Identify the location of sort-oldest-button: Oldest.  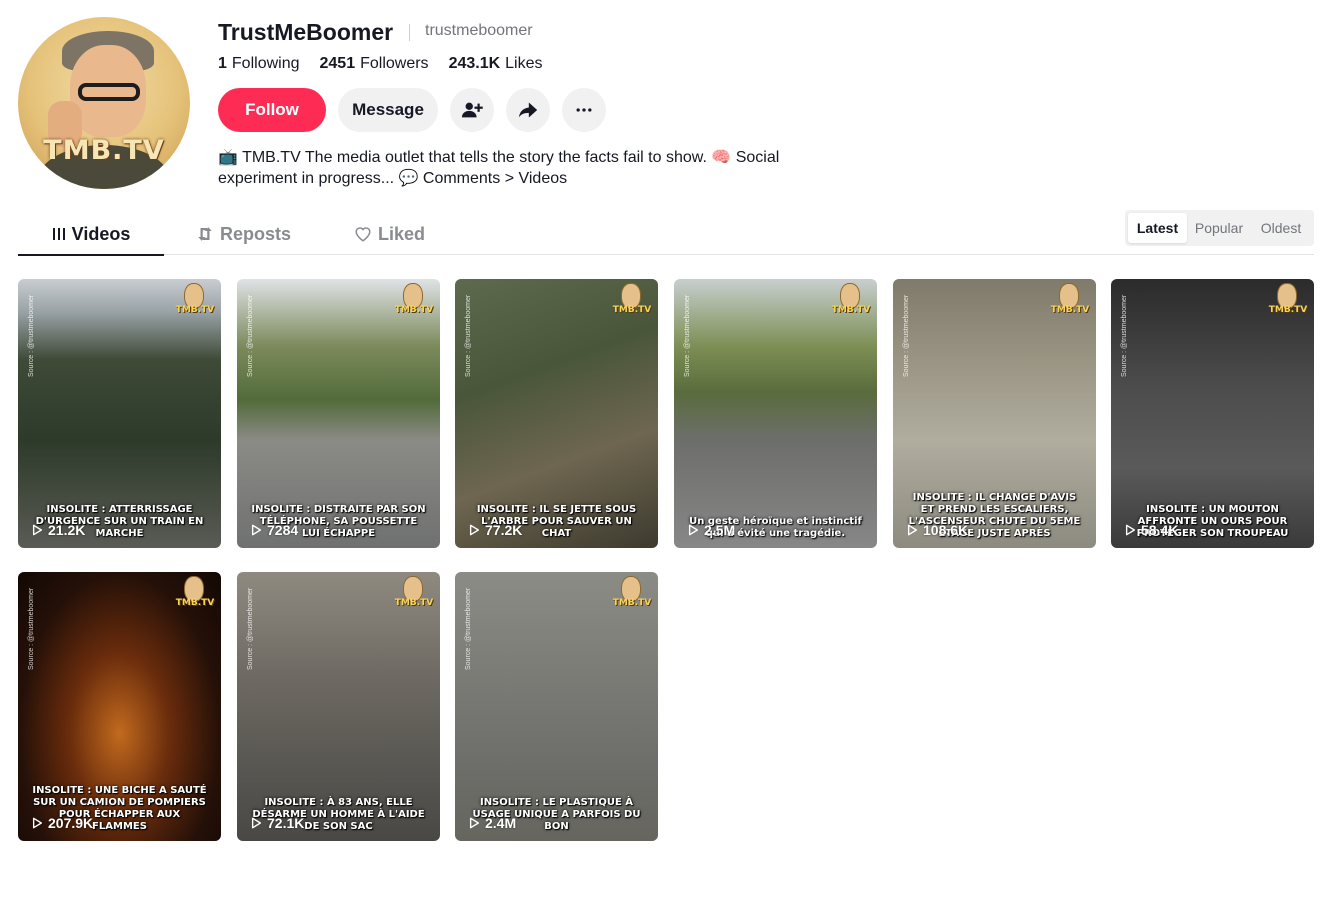
(1281, 228).